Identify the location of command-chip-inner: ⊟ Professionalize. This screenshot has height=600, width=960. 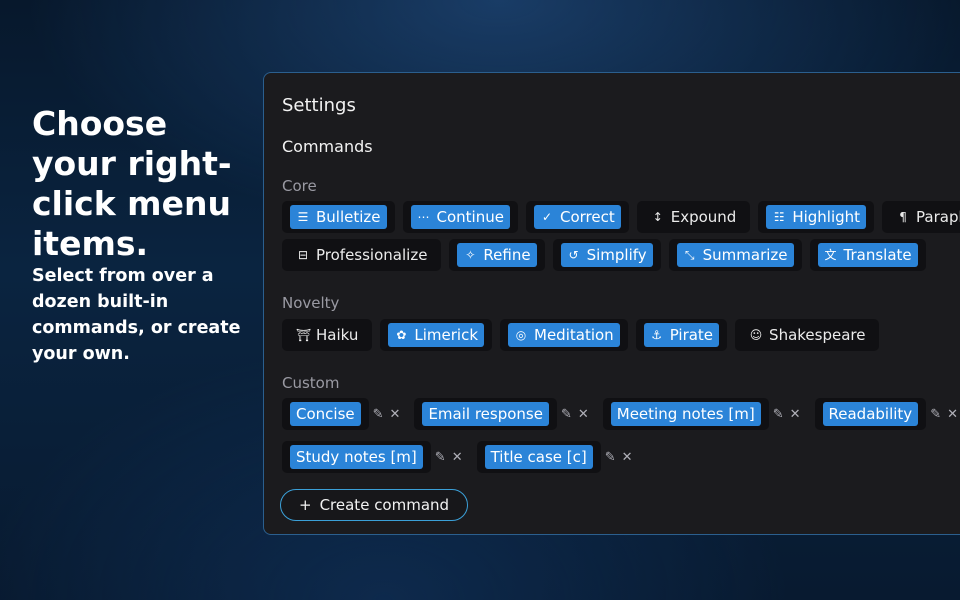
(361, 255).